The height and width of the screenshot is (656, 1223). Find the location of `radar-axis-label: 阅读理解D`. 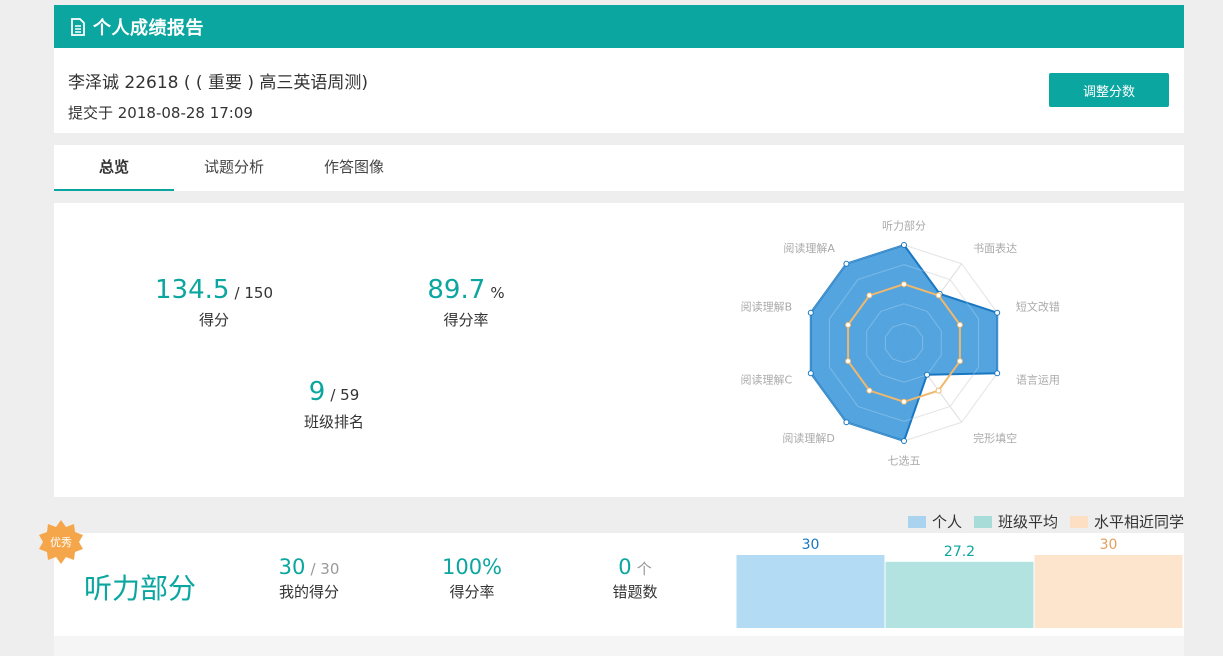

radar-axis-label: 阅读理解D is located at coordinates (808, 438).